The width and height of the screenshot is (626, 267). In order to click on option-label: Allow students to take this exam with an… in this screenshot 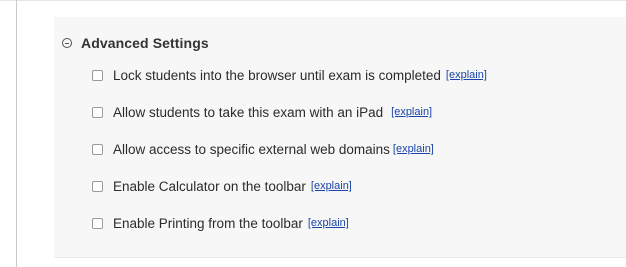, I will do `click(248, 112)`.